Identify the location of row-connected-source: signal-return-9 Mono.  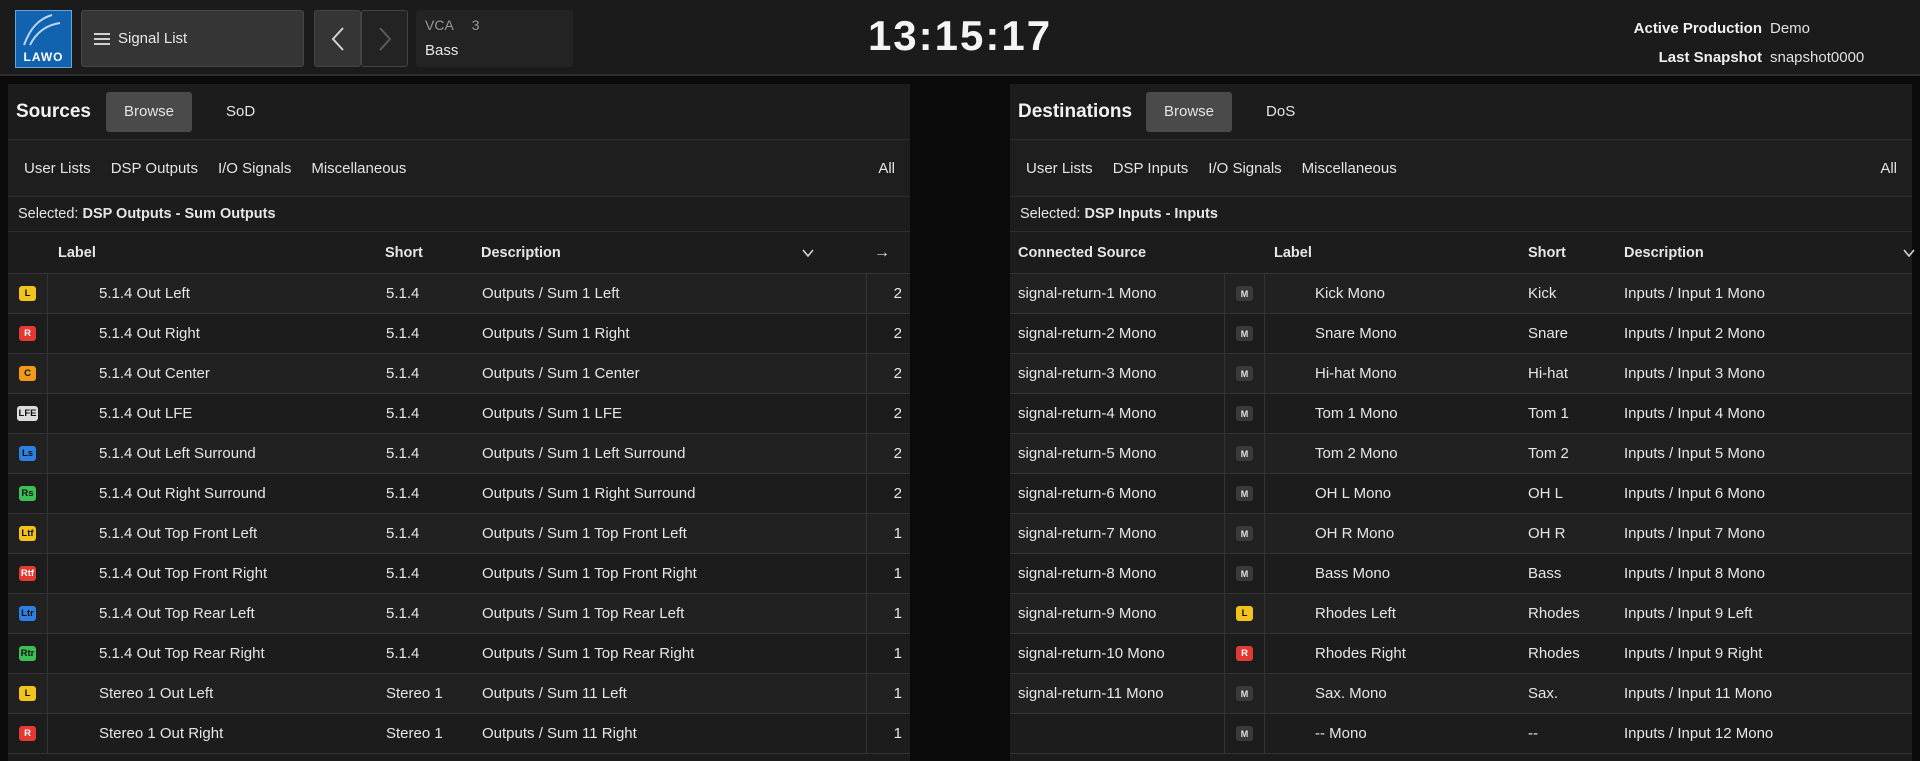
(1087, 613).